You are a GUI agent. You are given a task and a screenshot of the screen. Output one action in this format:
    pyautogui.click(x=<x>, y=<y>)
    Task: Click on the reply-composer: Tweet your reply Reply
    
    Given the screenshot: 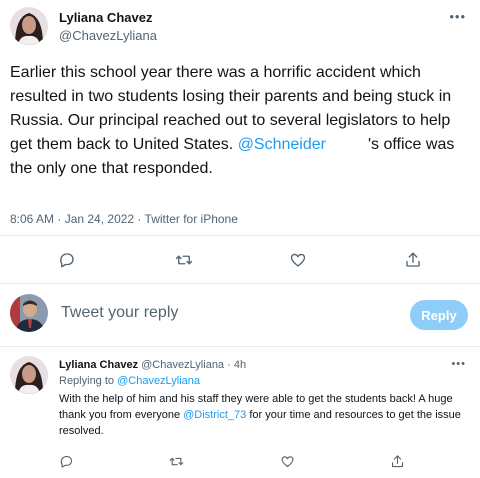 What is the action you would take?
    pyautogui.click(x=240, y=315)
    